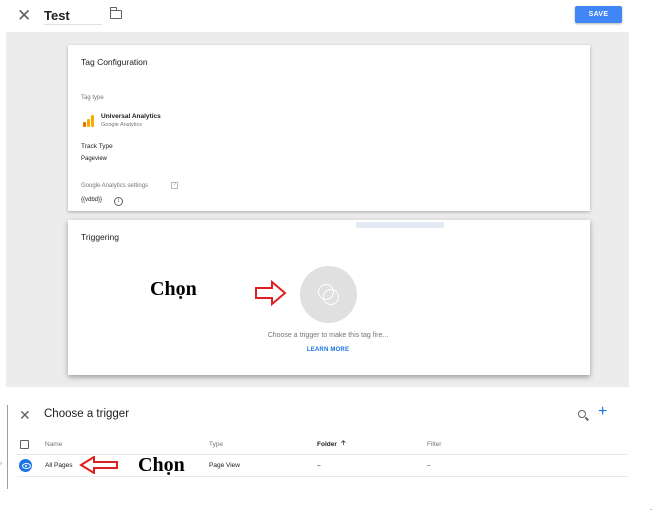 This screenshot has width=655, height=514. Describe the element at coordinates (53, 444) in the screenshot. I see `column-header-name: Name` at that location.